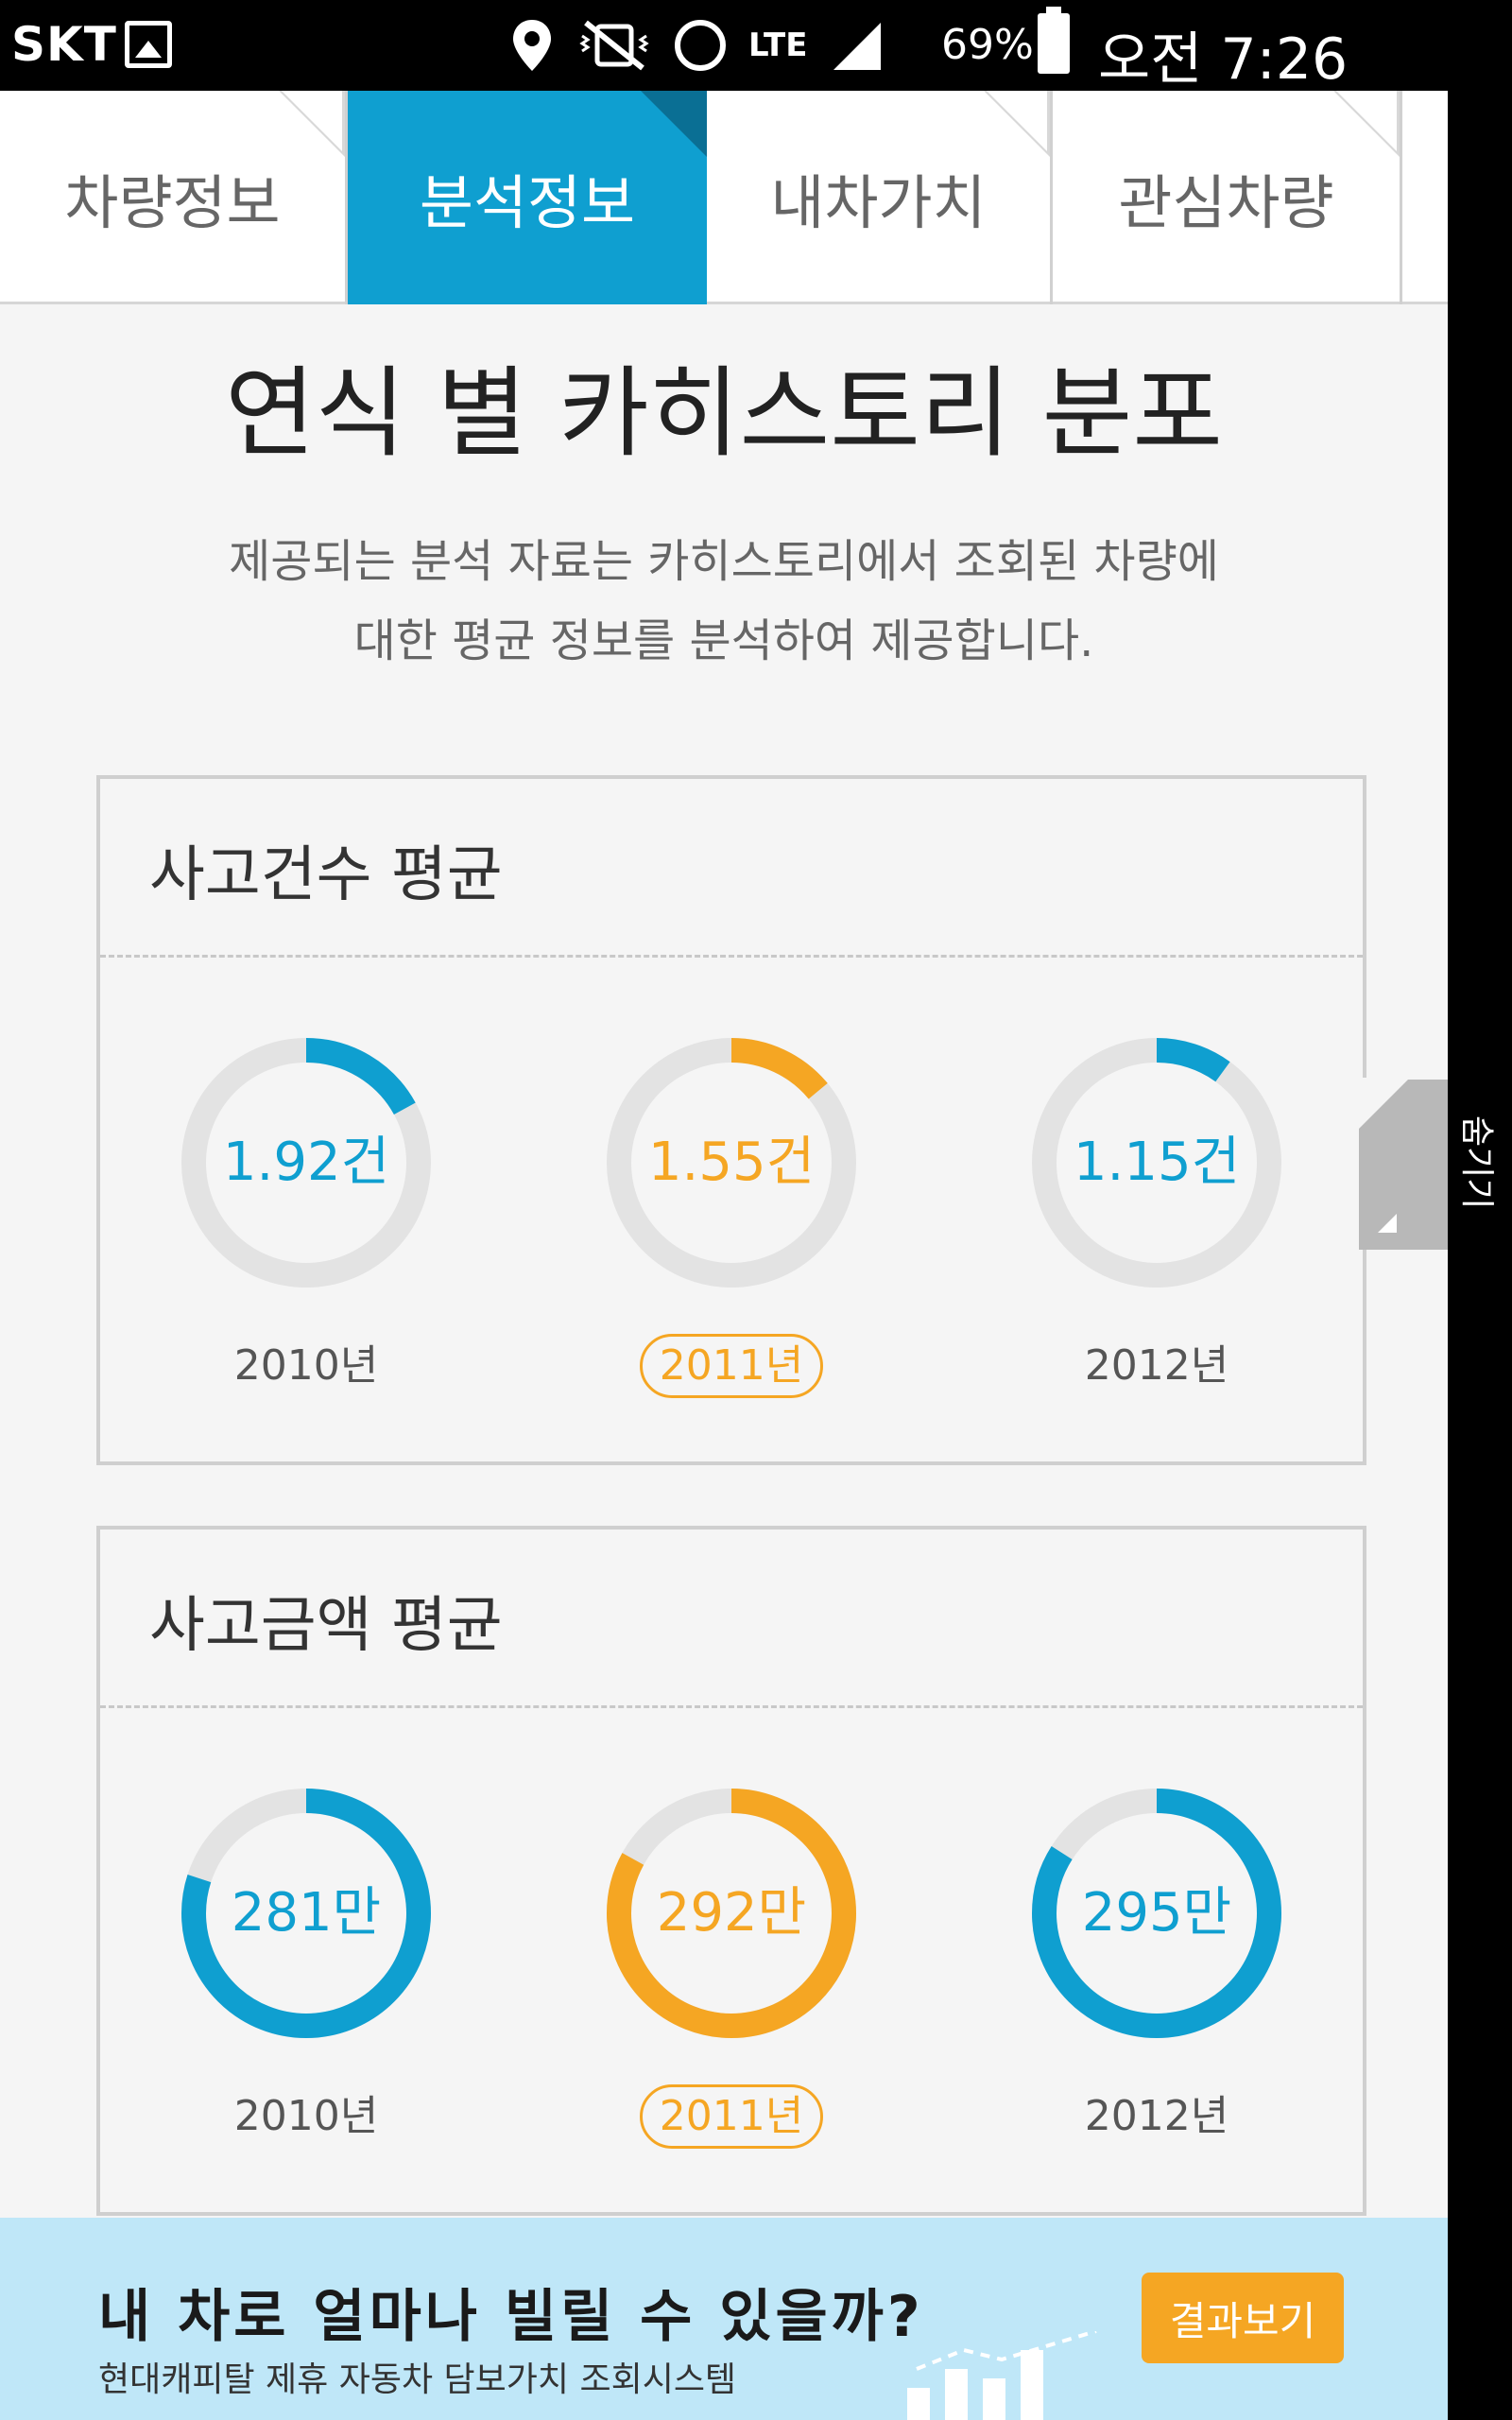 The image size is (1512, 2420). What do you see at coordinates (326, 1626) in the screenshot?
I see `card-title: 사고금액 평균` at bounding box center [326, 1626].